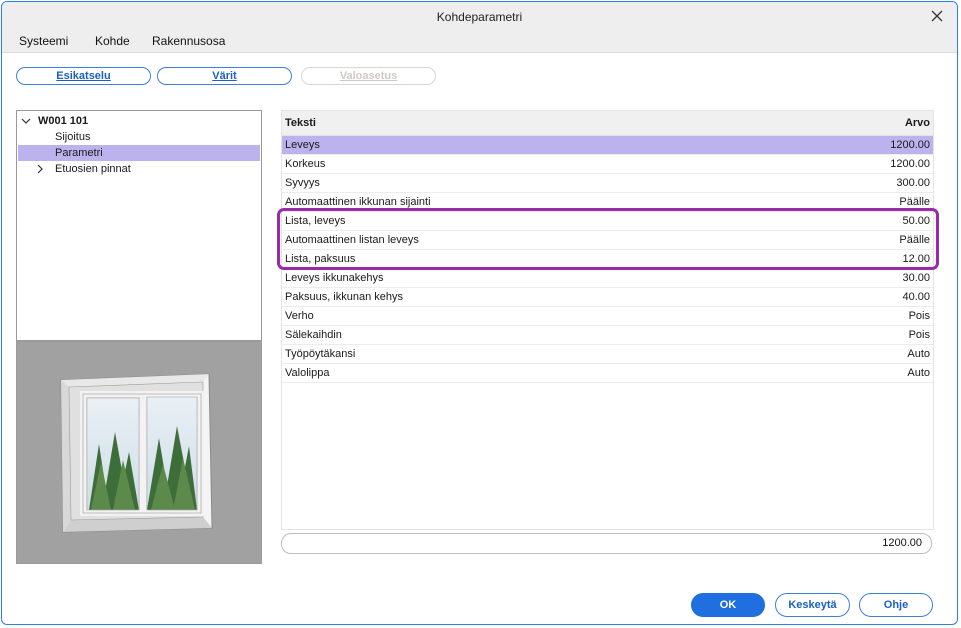 Image resolution: width=961 pixels, height=628 pixels. Describe the element at coordinates (112, 41) in the screenshot. I see `menu-kohde: Kohde` at that location.